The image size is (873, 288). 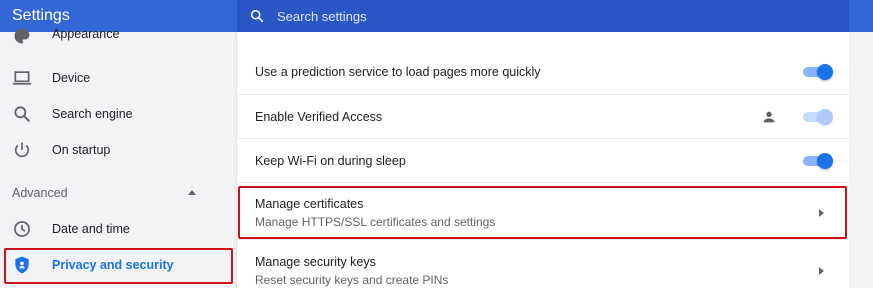 I want to click on collapse-advanced-icon, so click(x=192, y=192).